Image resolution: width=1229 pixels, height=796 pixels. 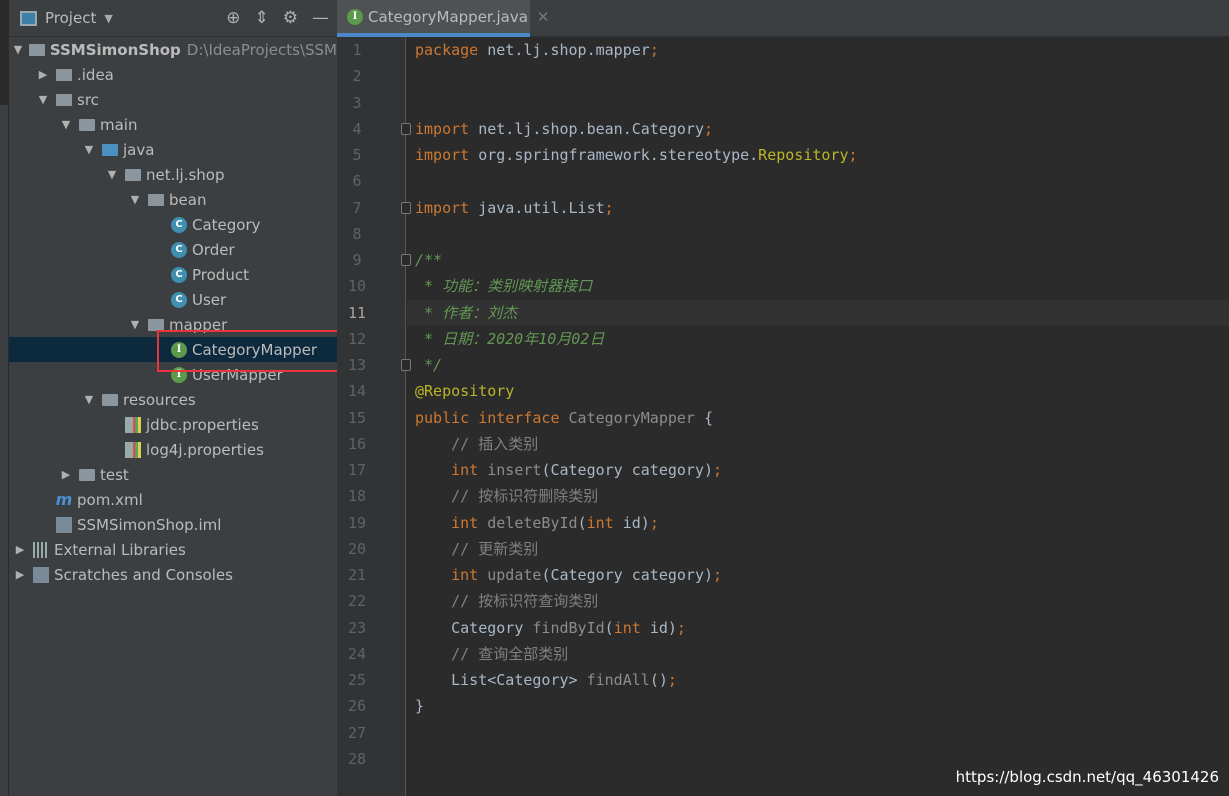 I want to click on minimize-icon: —, so click(x=320, y=18).